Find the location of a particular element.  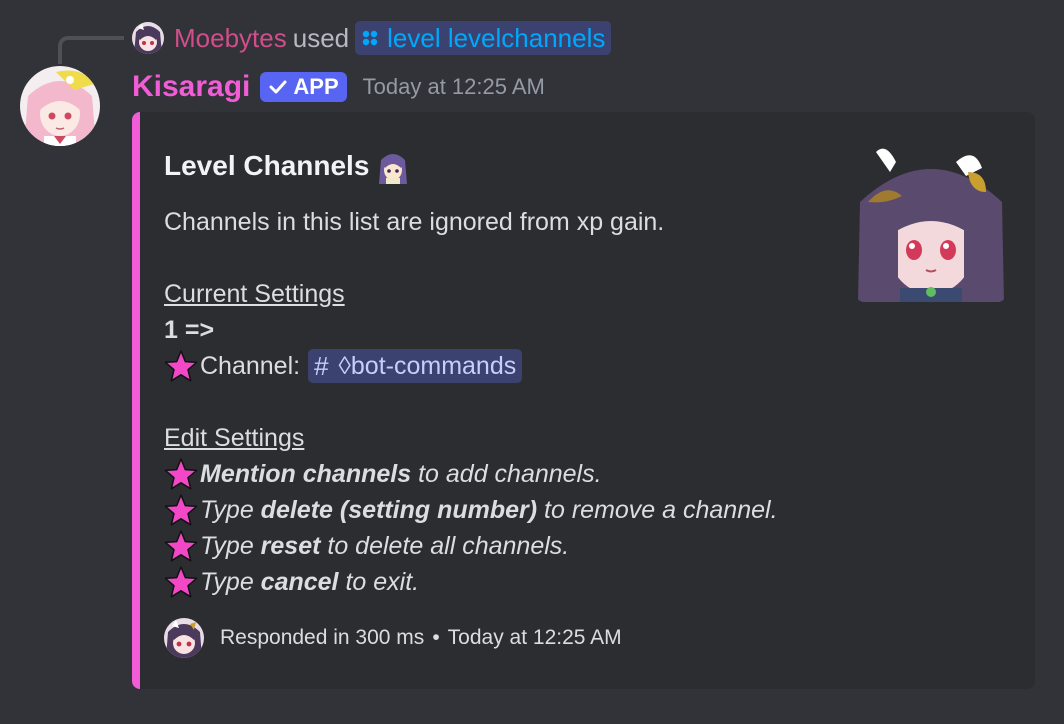

message-header: Kisaragi APP Today at 12:25 AM is located at coordinates (338, 87).